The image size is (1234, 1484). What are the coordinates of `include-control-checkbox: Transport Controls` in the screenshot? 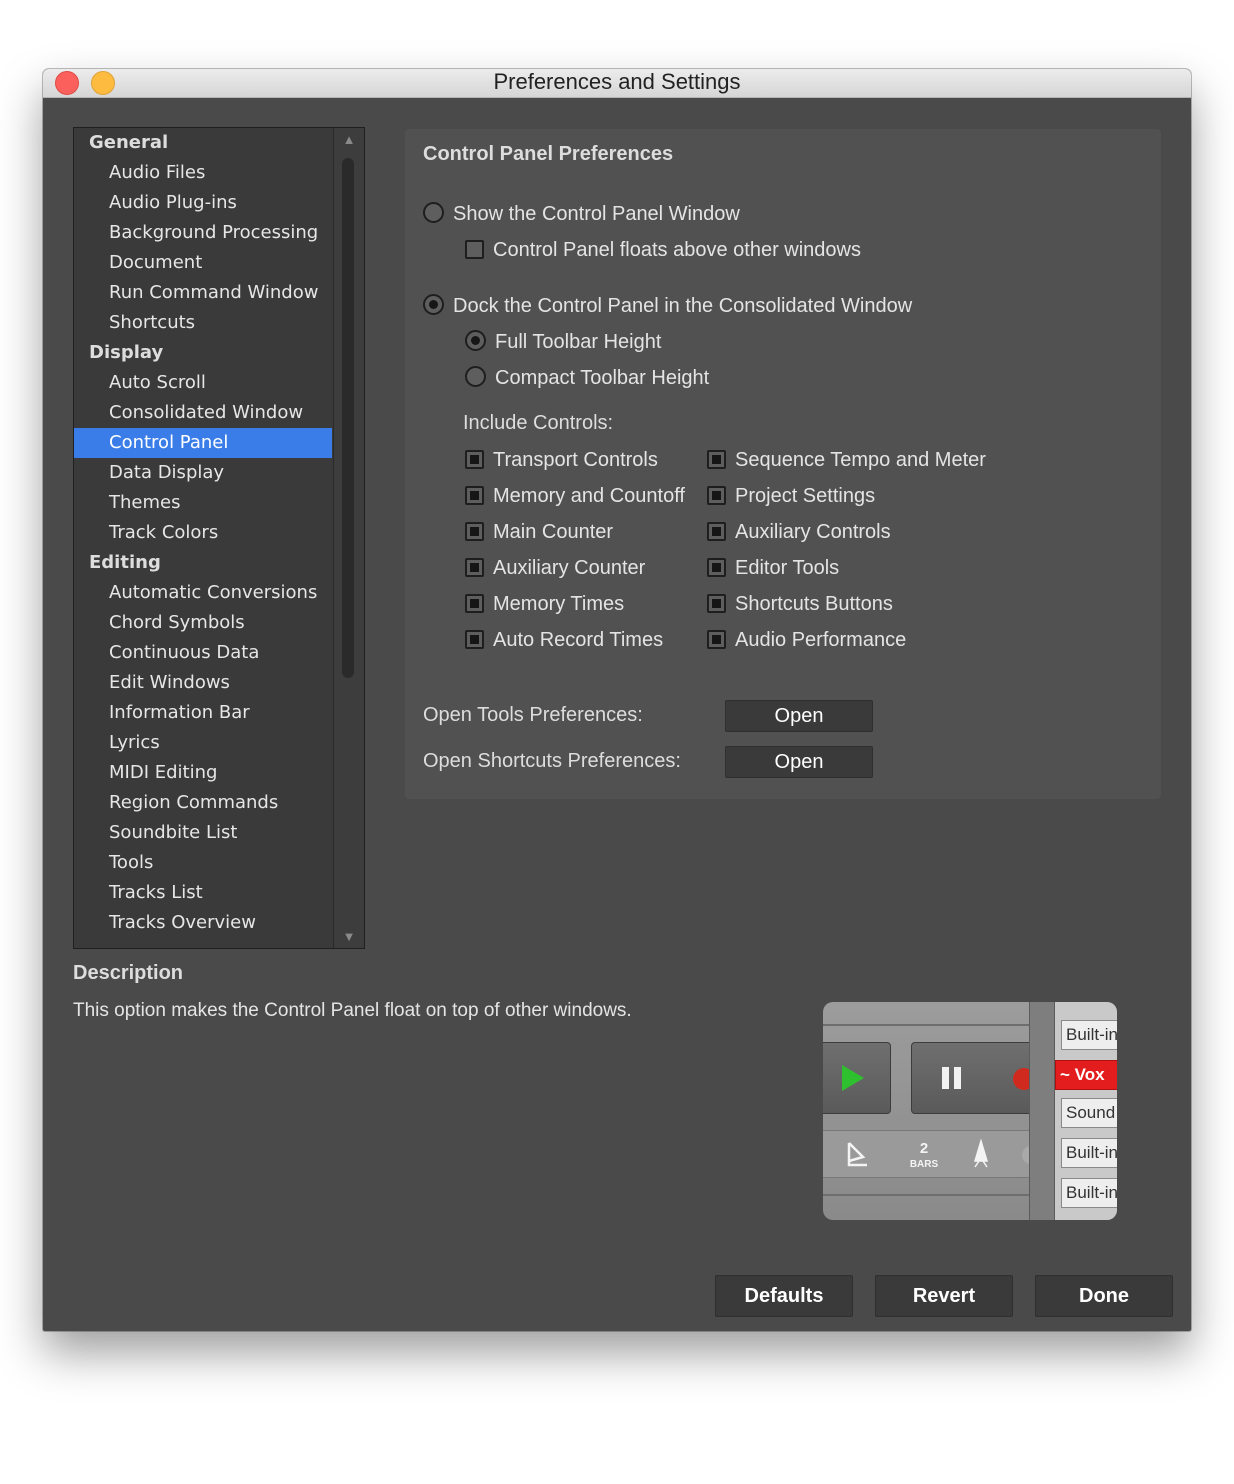 It's located at (561, 460).